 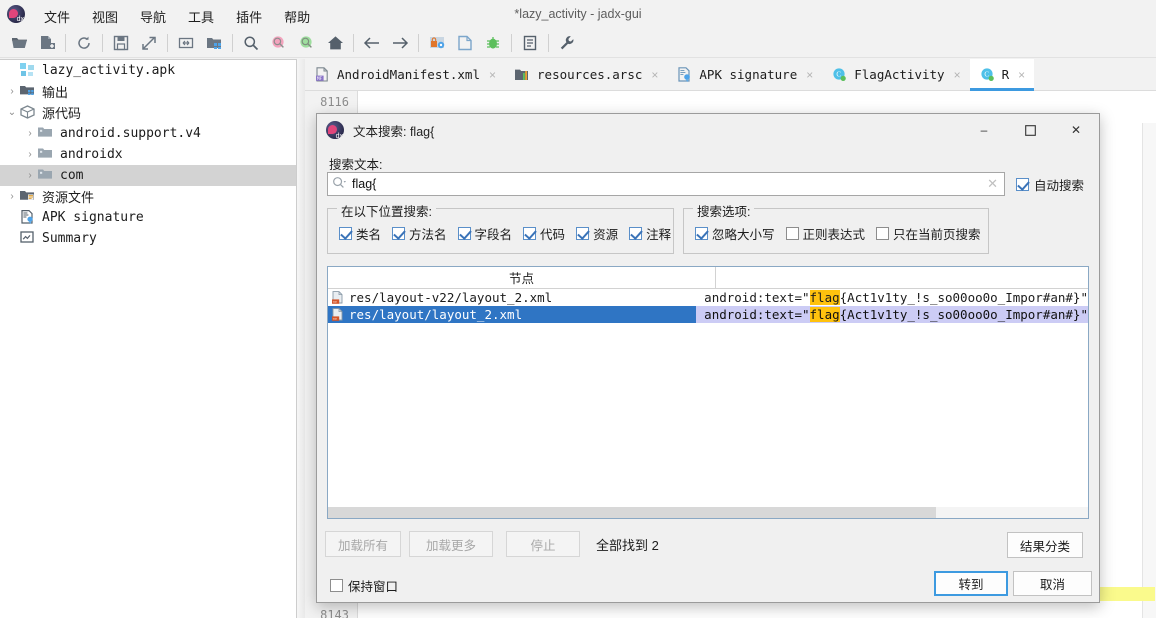 What do you see at coordinates (363, 544) in the screenshot?
I see `load-all-button: 加载所有` at bounding box center [363, 544].